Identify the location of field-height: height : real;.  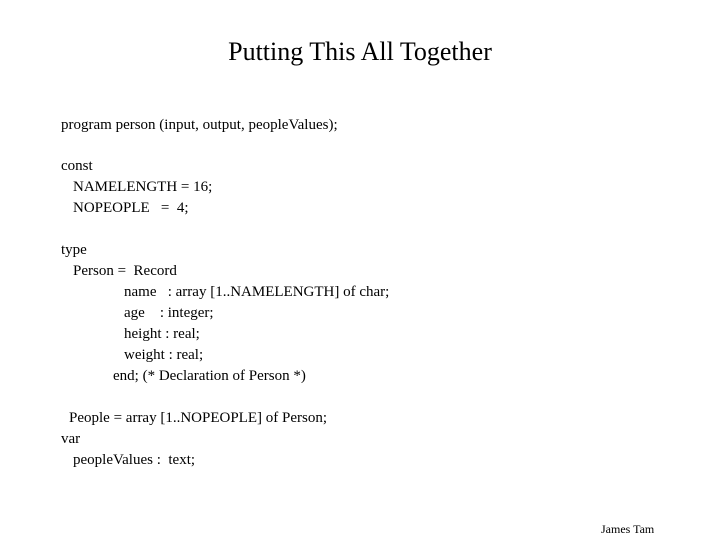
(162, 334).